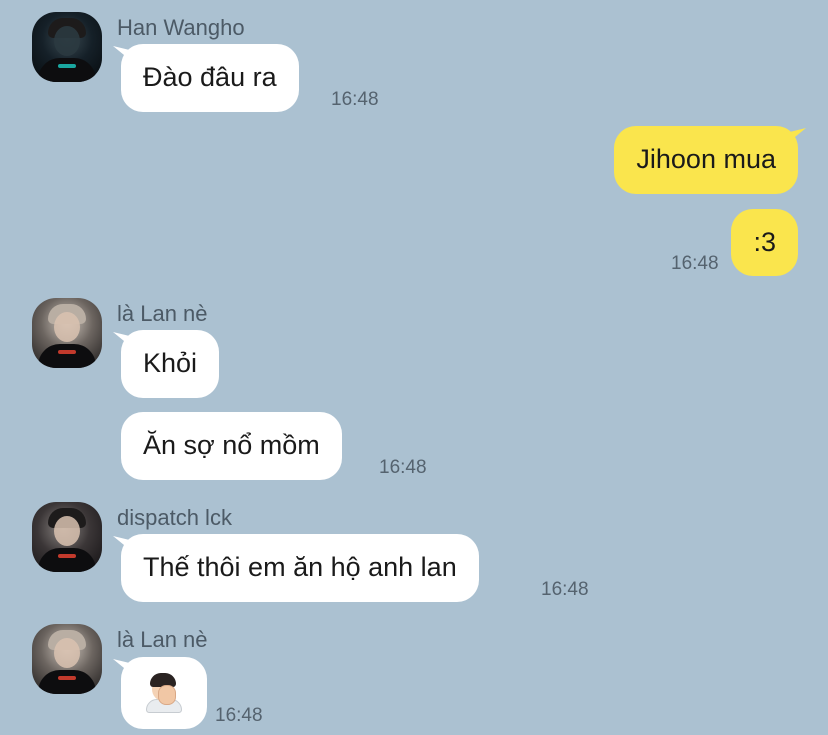 This screenshot has width=828, height=735. I want to click on message-text: Đào đâu ra, so click(210, 77).